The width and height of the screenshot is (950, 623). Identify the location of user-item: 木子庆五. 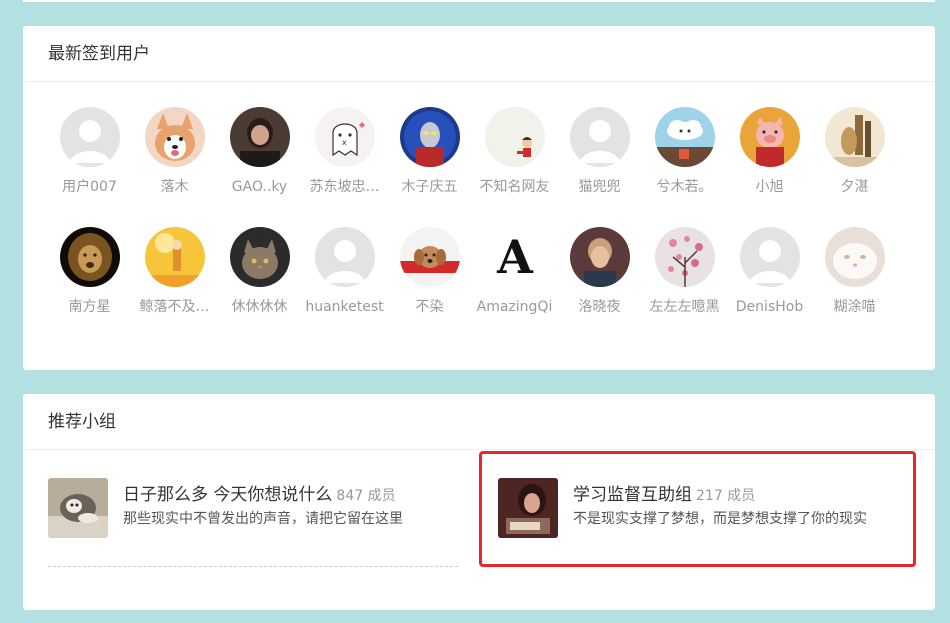
(429, 152).